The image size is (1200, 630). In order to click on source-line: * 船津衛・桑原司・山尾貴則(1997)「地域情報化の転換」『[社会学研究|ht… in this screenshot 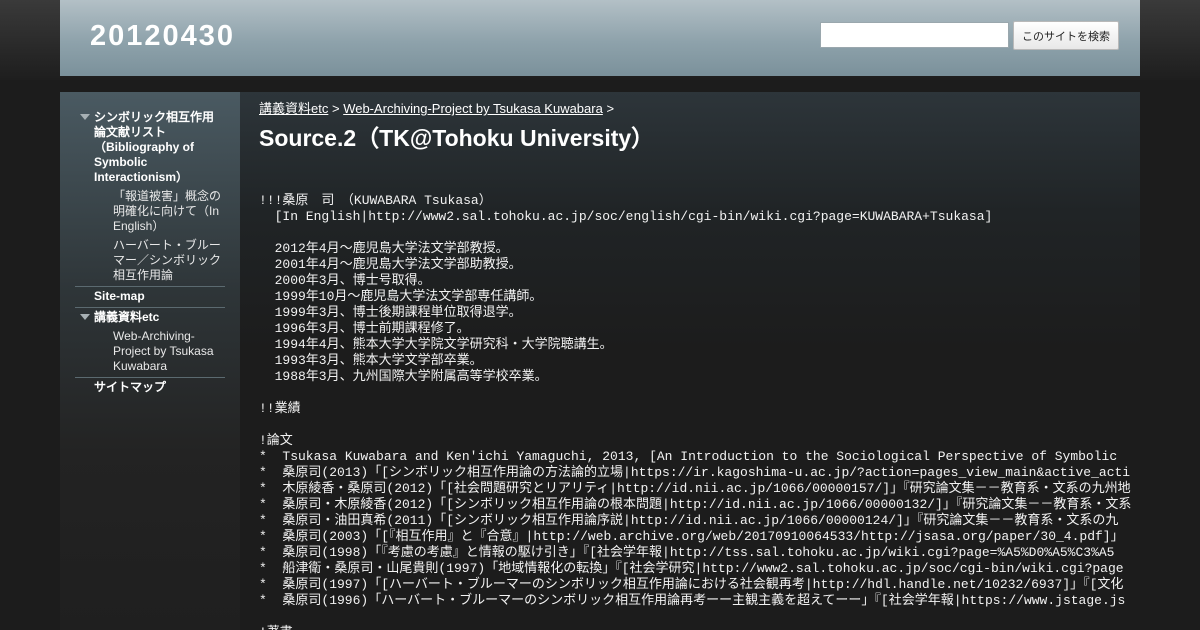, I will do `click(691, 568)`.